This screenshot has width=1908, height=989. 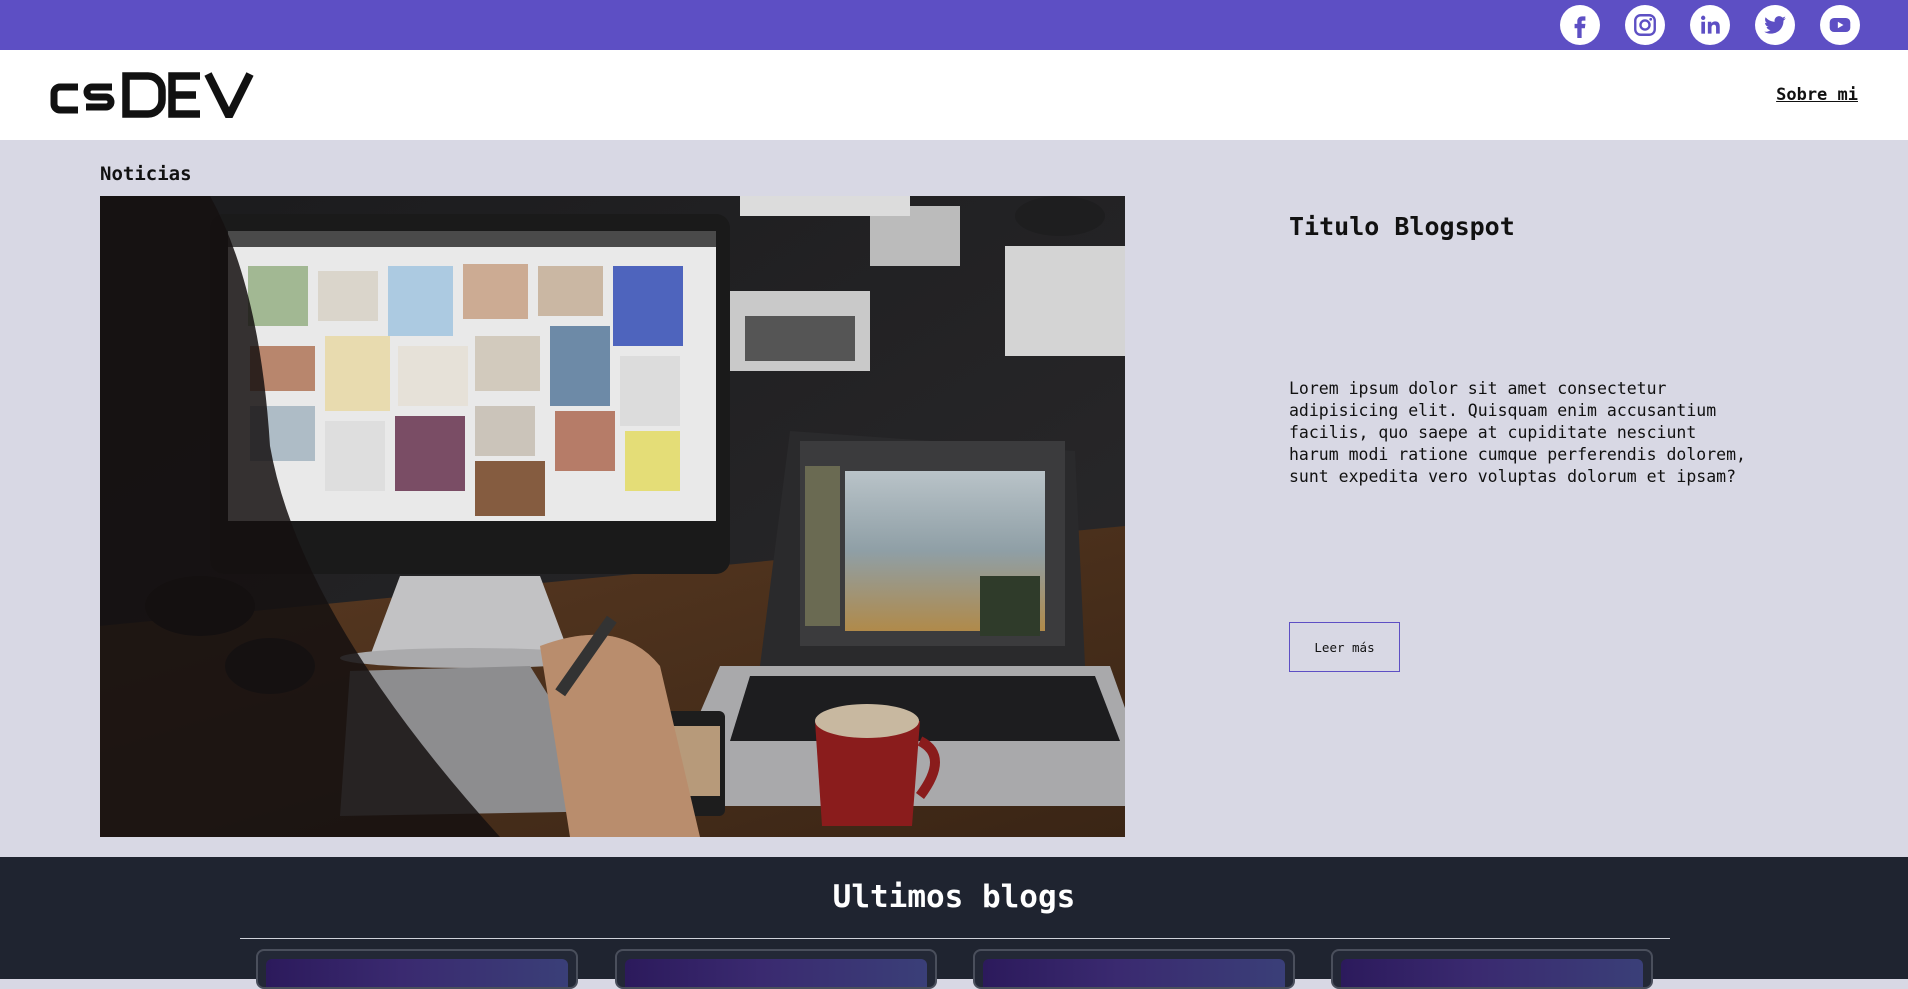 I want to click on logo-icon, so click(x=152, y=95).